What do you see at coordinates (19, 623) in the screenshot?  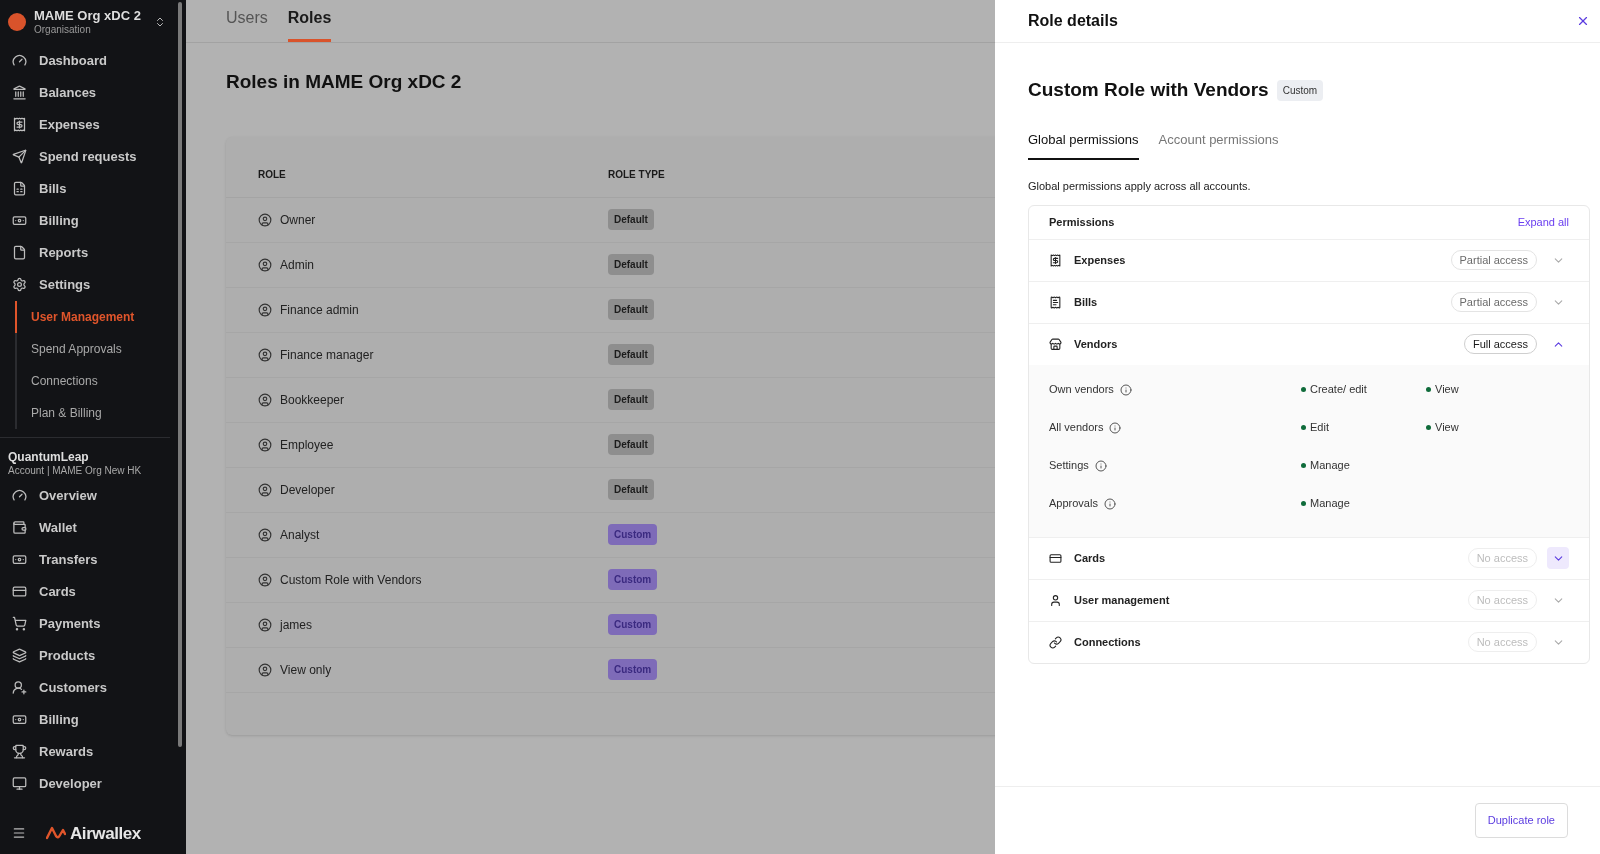 I see `cart-icon` at bounding box center [19, 623].